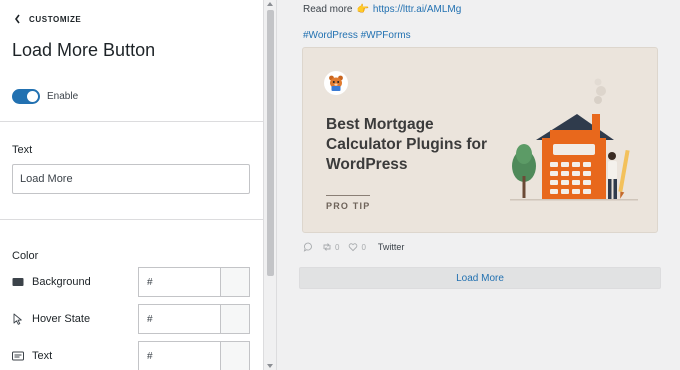  What do you see at coordinates (362, 9) in the screenshot?
I see `pointing-hand-icon: 👉` at bounding box center [362, 9].